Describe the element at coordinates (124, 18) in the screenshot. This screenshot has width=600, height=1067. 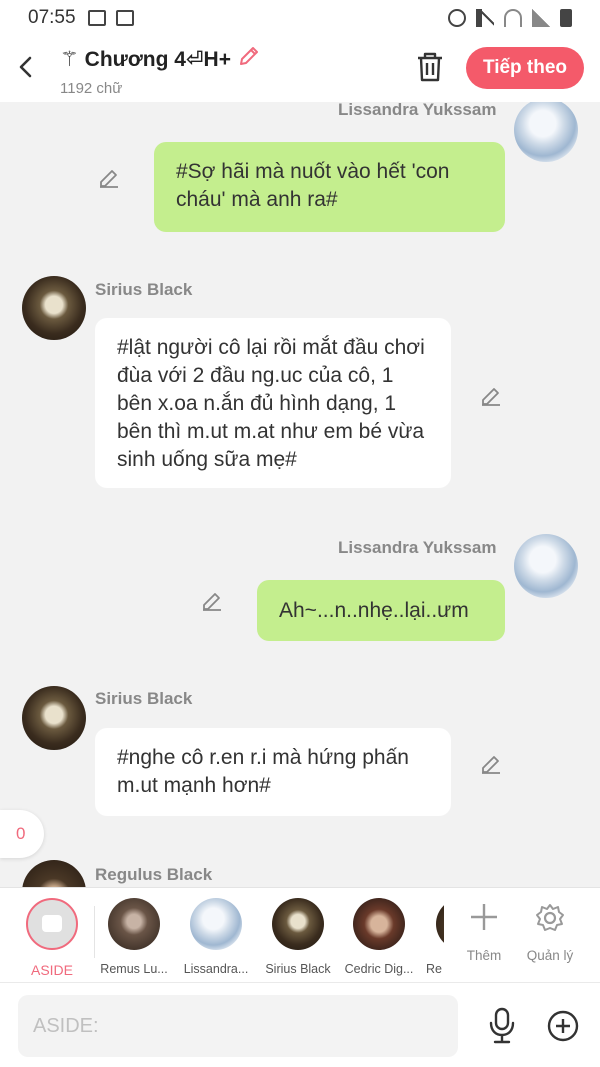
I see `notification-icon` at that location.